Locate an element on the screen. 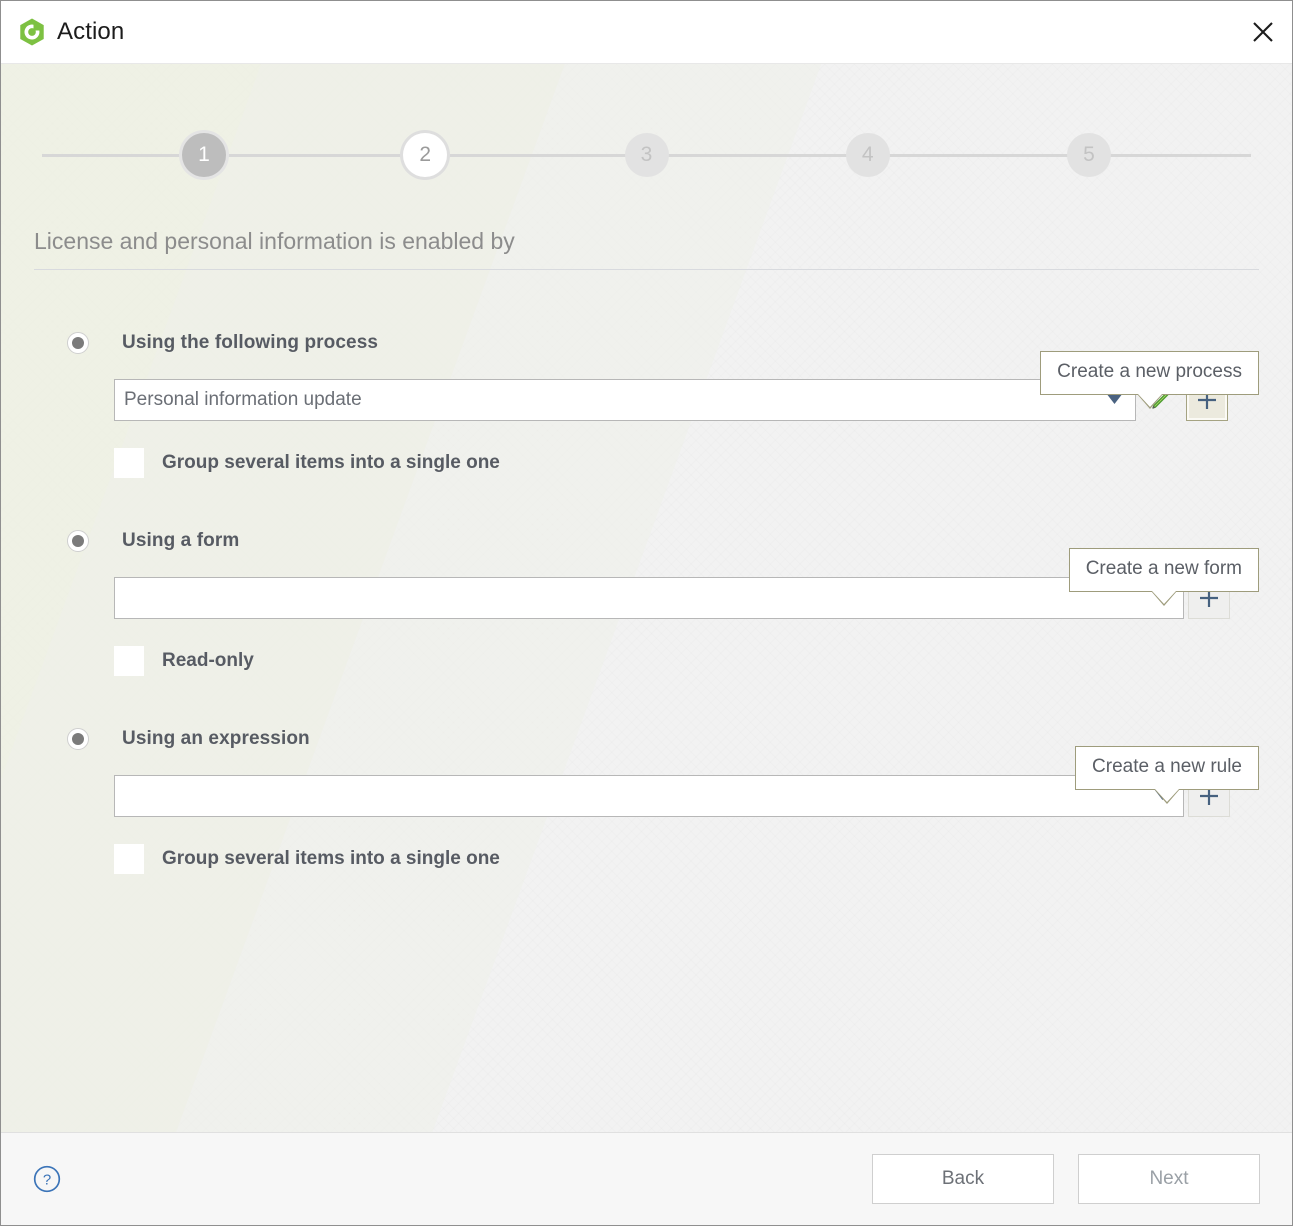  stepper-step-3-label: 3 is located at coordinates (646, 154).